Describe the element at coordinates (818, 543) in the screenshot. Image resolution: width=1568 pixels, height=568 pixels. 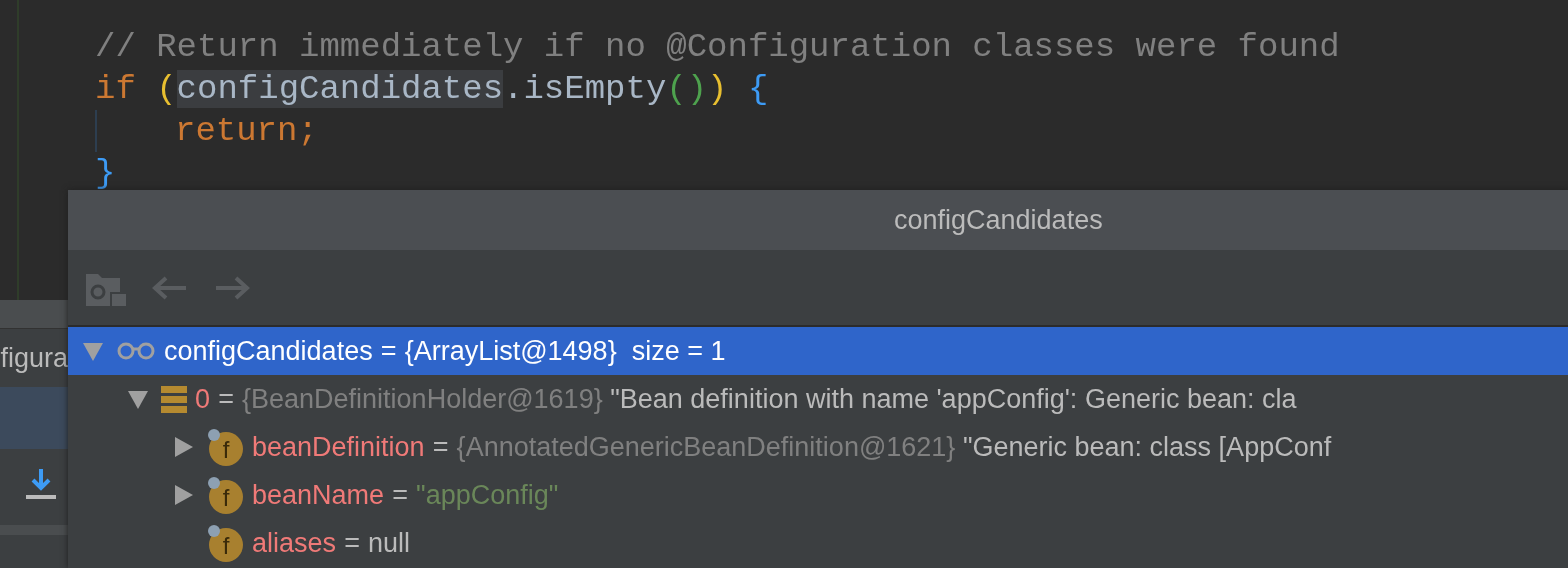
I see `tree-row: f aliases = null` at that location.